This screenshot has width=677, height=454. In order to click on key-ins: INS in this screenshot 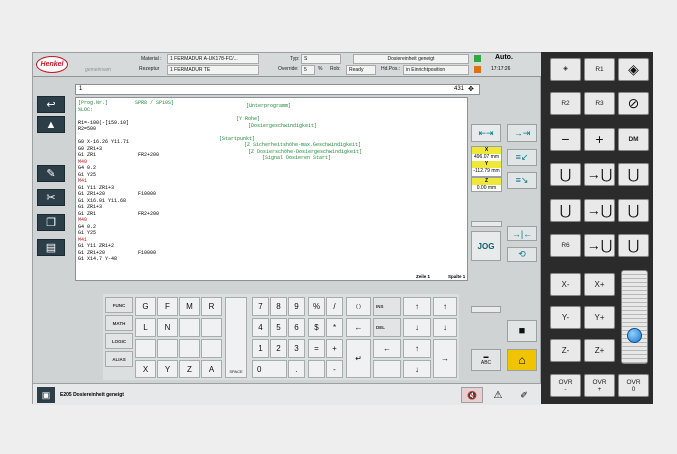, I will do `click(387, 306)`.